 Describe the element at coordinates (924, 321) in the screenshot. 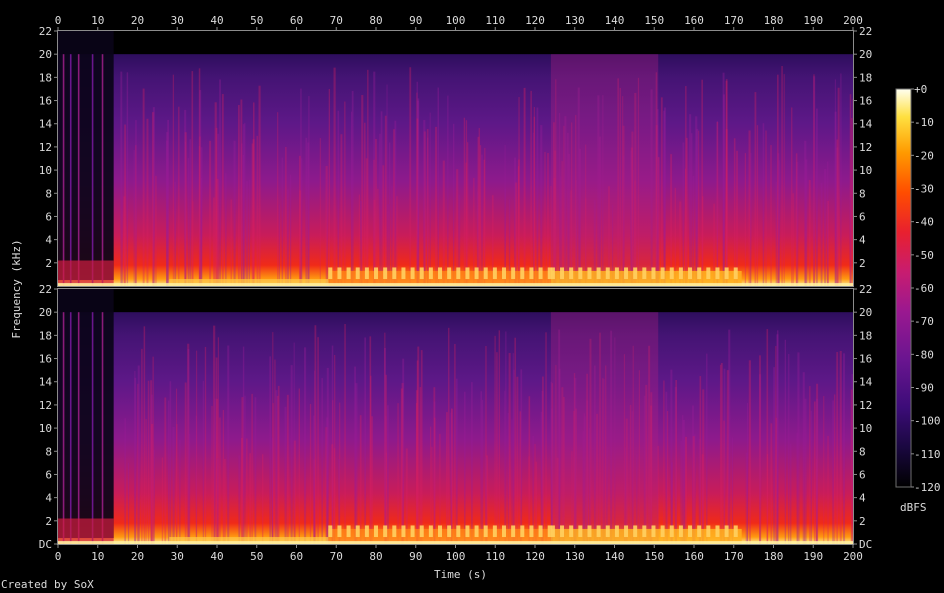

I see `colorbar-tick-label: -70` at that location.